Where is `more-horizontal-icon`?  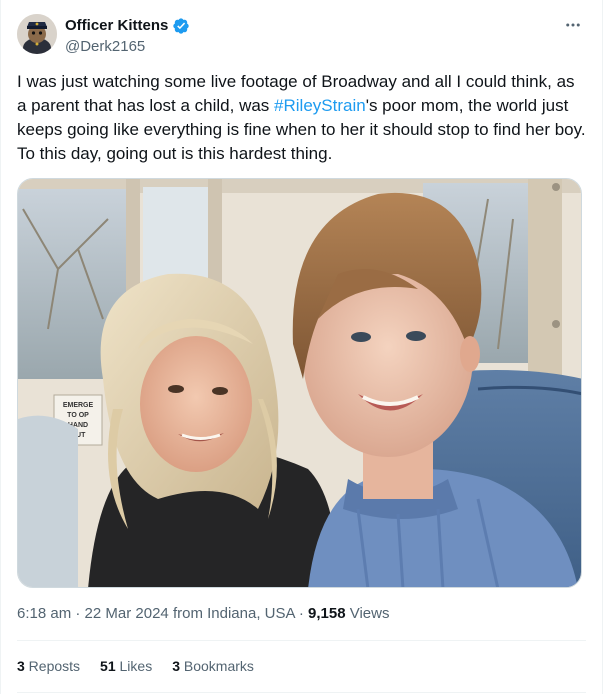 more-horizontal-icon is located at coordinates (573, 25).